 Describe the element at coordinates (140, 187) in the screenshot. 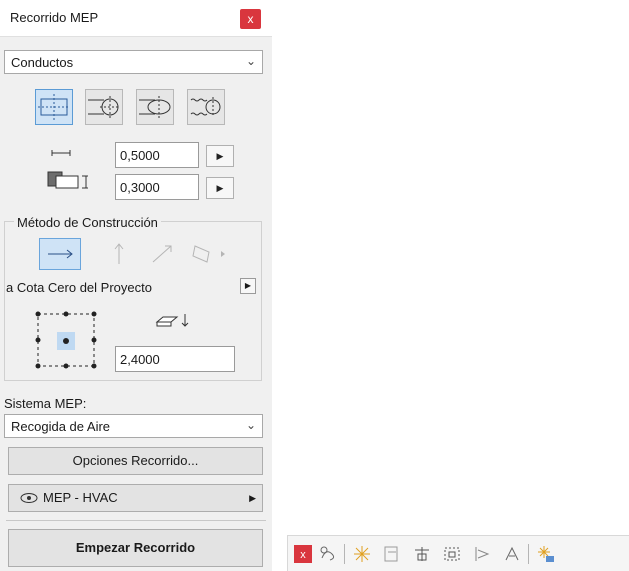

I see `duct-height-value: 0,3000` at that location.